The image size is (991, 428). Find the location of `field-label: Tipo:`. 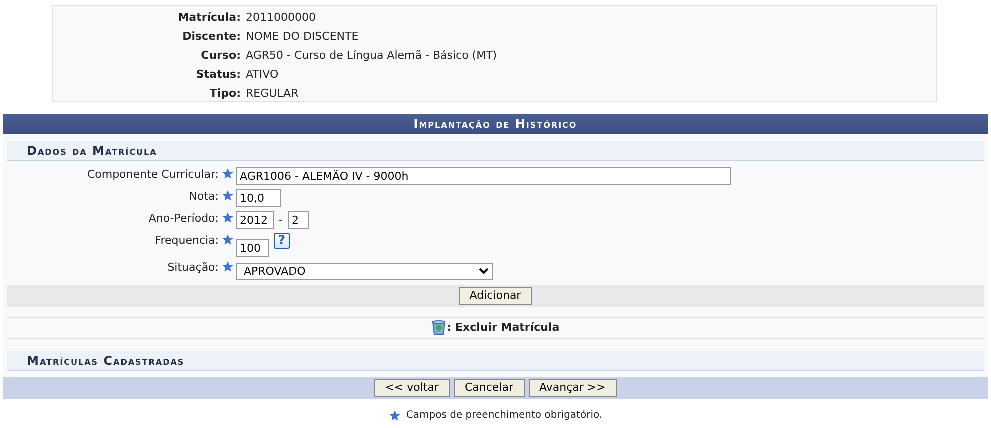

field-label: Tipo: is located at coordinates (225, 94).